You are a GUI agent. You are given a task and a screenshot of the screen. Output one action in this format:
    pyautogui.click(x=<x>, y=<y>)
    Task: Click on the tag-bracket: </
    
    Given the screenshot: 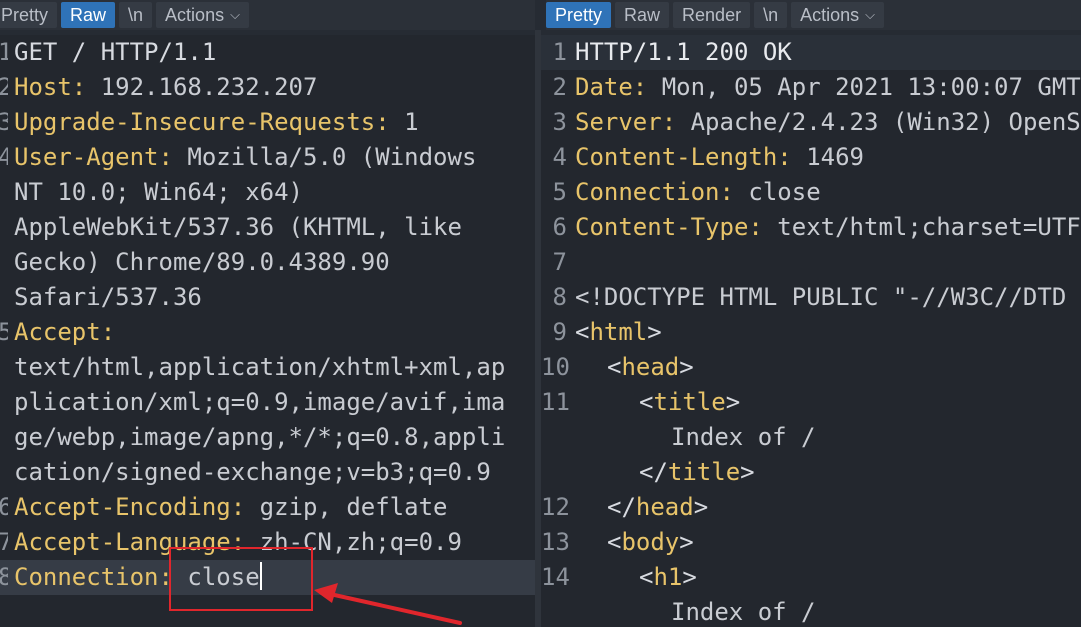 What is the action you would take?
    pyautogui.click(x=653, y=472)
    